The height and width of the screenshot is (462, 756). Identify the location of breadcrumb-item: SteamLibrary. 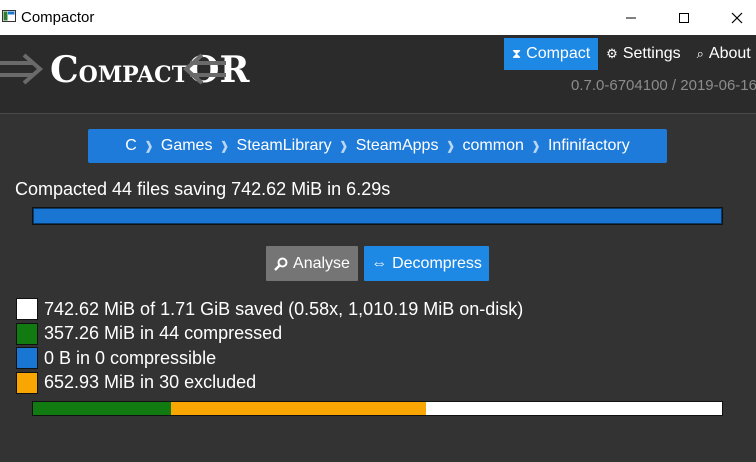
(284, 146).